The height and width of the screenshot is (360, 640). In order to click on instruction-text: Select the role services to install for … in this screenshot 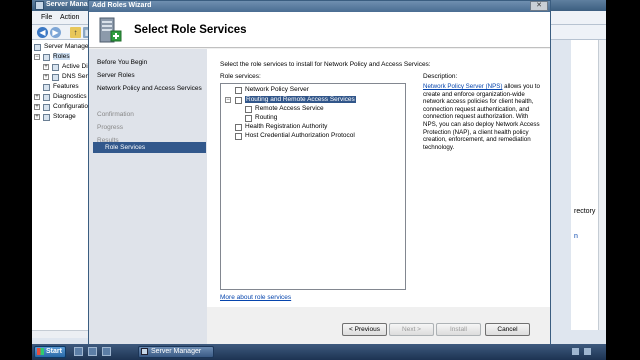, I will do `click(325, 64)`.